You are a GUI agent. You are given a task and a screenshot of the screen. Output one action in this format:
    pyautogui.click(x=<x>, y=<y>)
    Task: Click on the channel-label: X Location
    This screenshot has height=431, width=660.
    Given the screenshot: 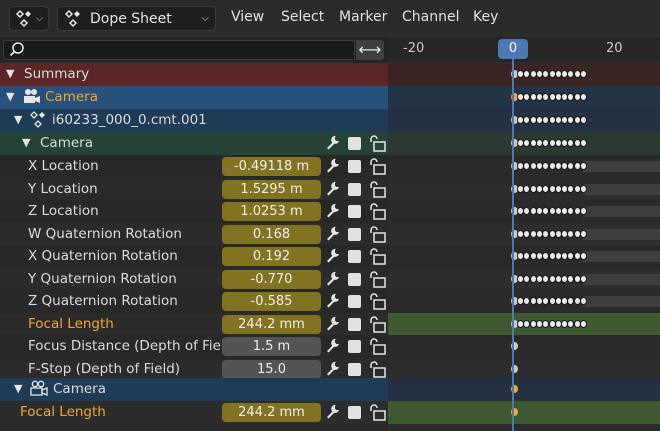 What is the action you would take?
    pyautogui.click(x=63, y=166)
    